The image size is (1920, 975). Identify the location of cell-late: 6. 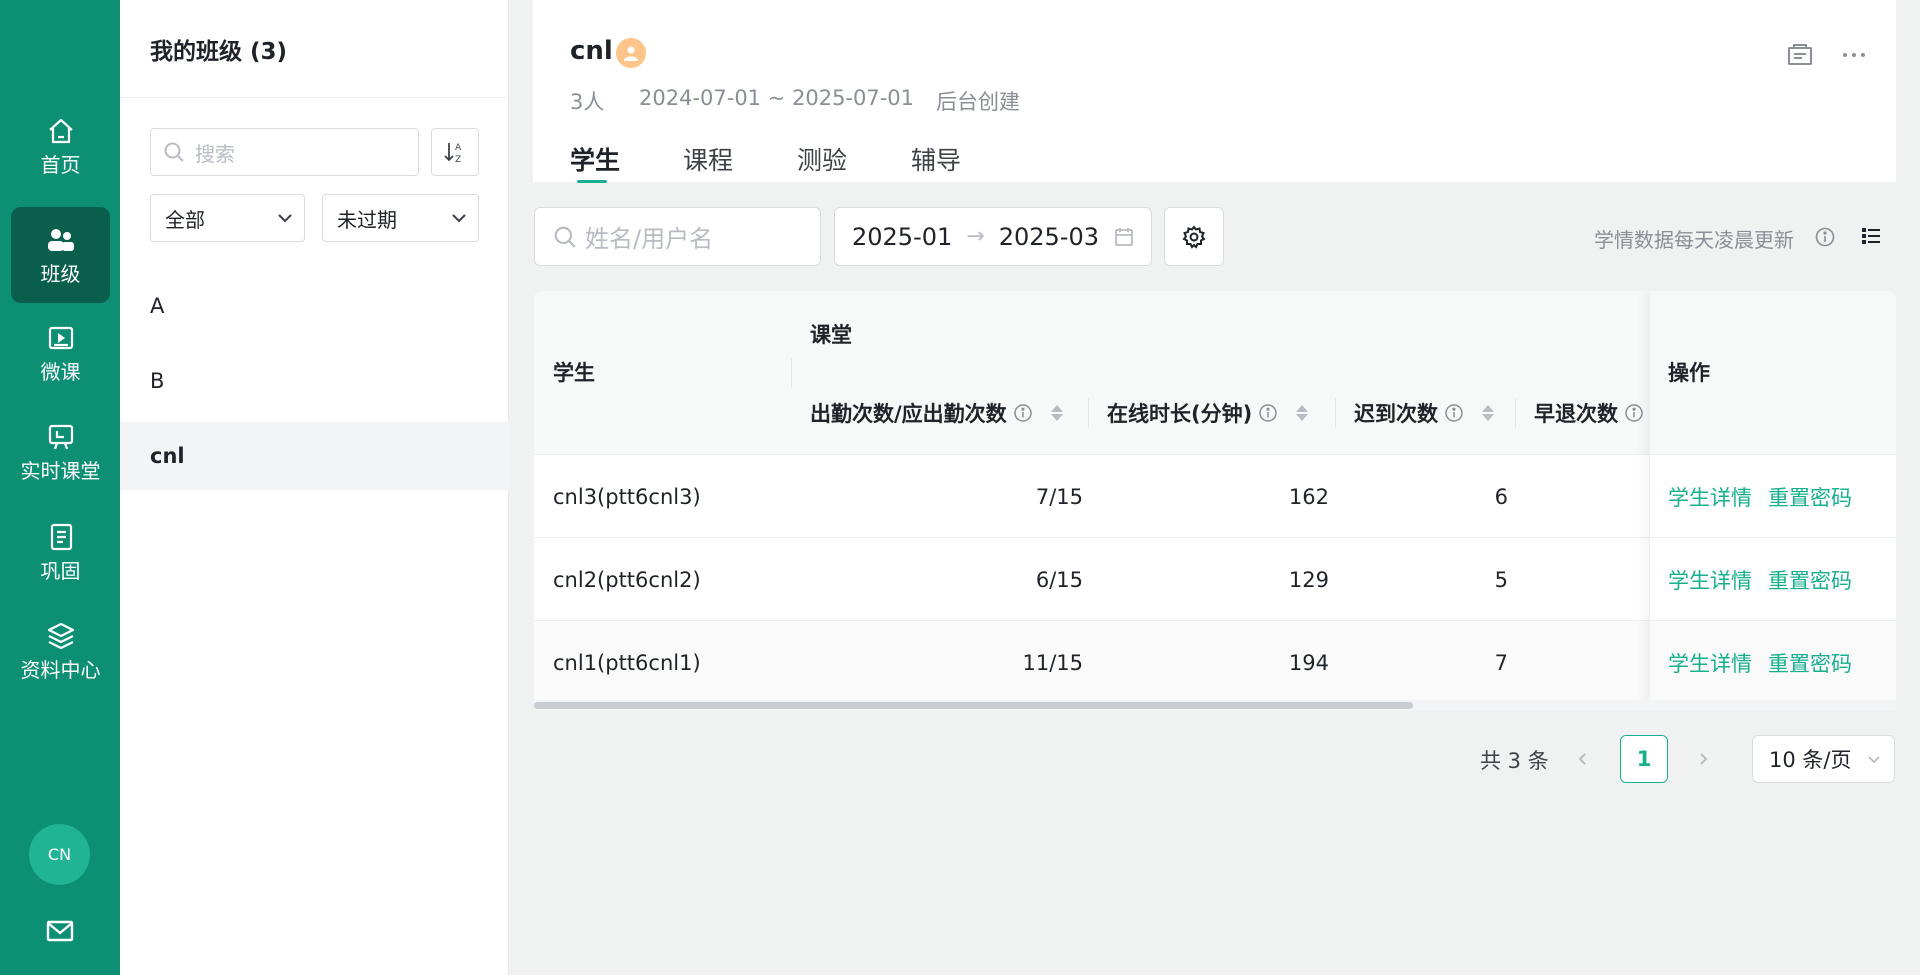
(1501, 496).